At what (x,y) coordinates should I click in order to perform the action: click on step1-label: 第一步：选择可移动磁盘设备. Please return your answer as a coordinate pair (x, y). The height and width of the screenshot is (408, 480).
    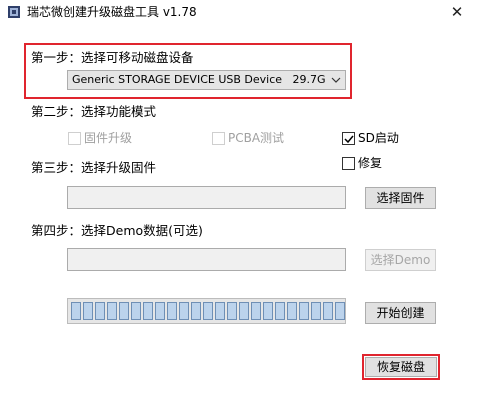
    Looking at the image, I should click on (112, 57).